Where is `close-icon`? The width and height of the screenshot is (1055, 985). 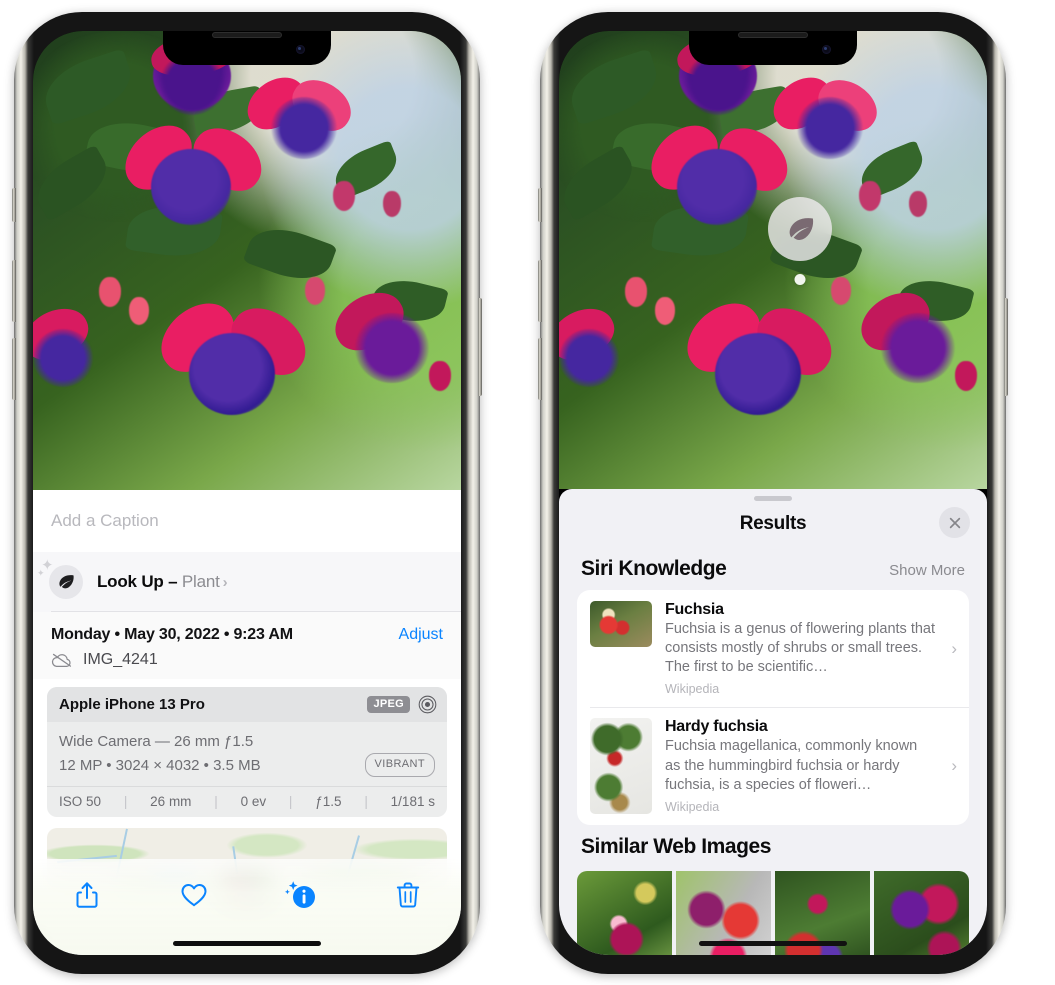
close-icon is located at coordinates (954, 522).